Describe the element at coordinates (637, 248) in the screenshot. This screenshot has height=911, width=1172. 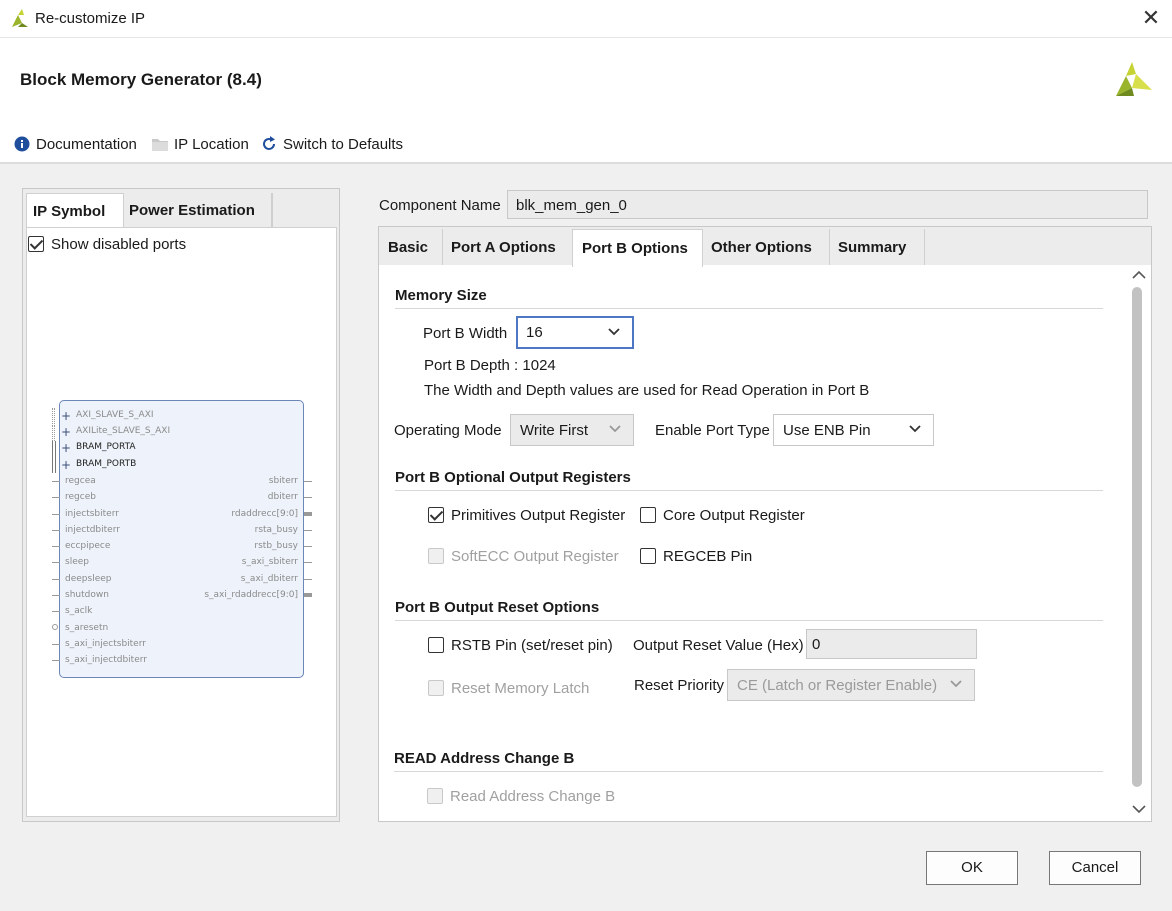
I see `tab-port-b-options: Port B Options` at that location.